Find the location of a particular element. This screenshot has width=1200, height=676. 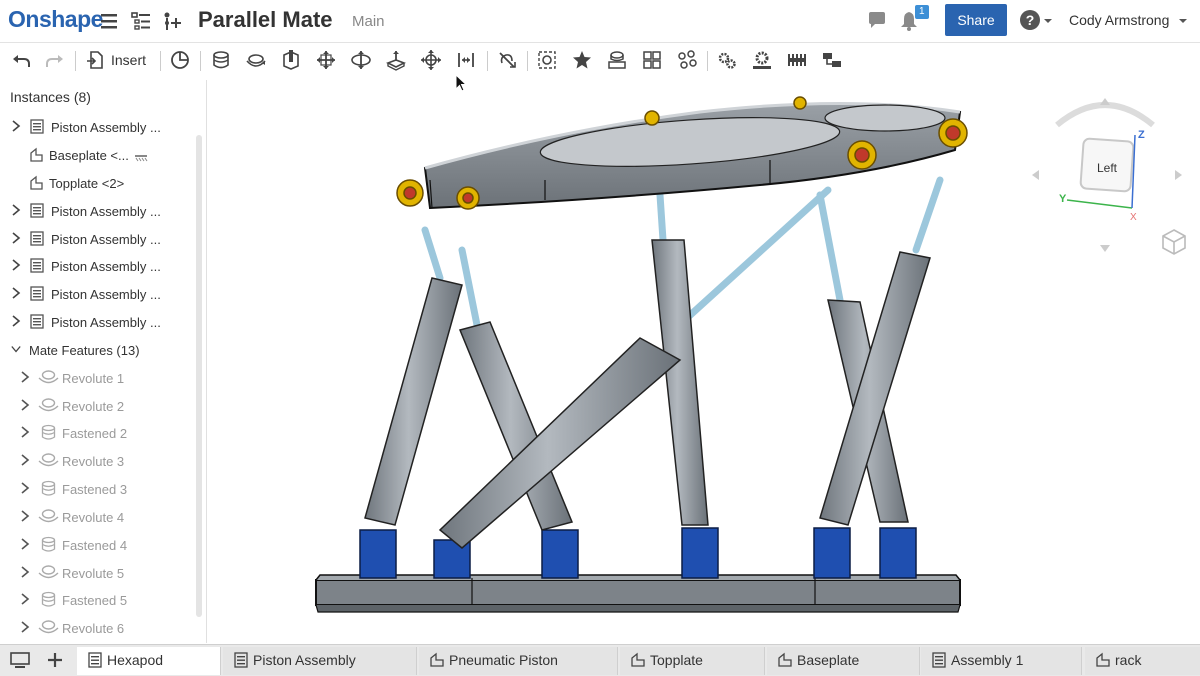

share-button: Share is located at coordinates (976, 20).